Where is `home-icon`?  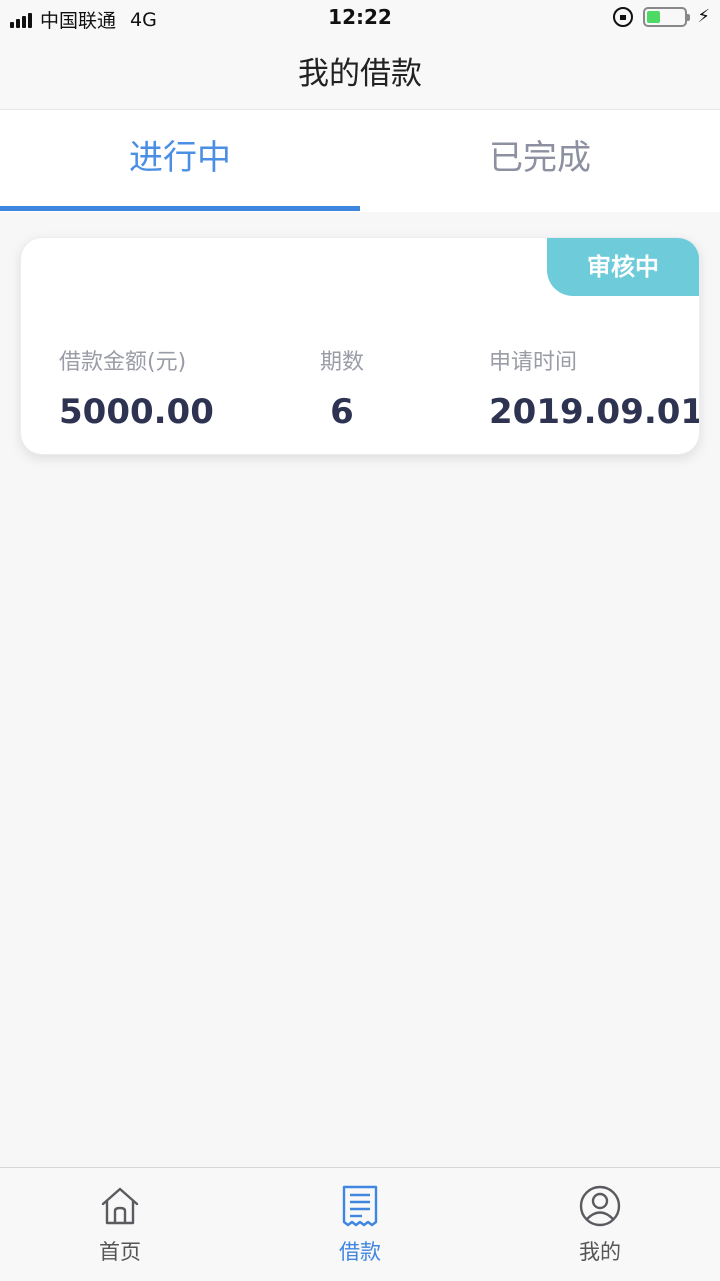
home-icon is located at coordinates (120, 1206).